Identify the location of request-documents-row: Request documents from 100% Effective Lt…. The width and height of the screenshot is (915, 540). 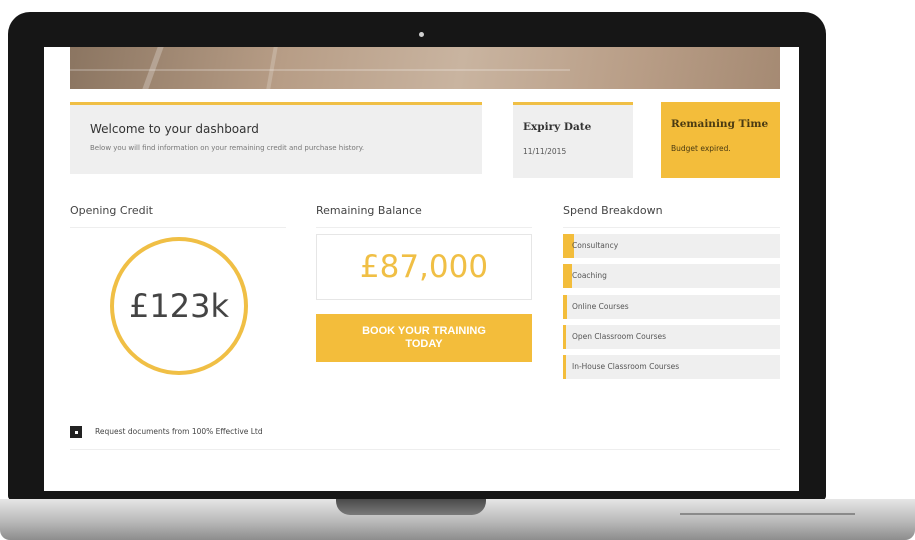
(425, 436).